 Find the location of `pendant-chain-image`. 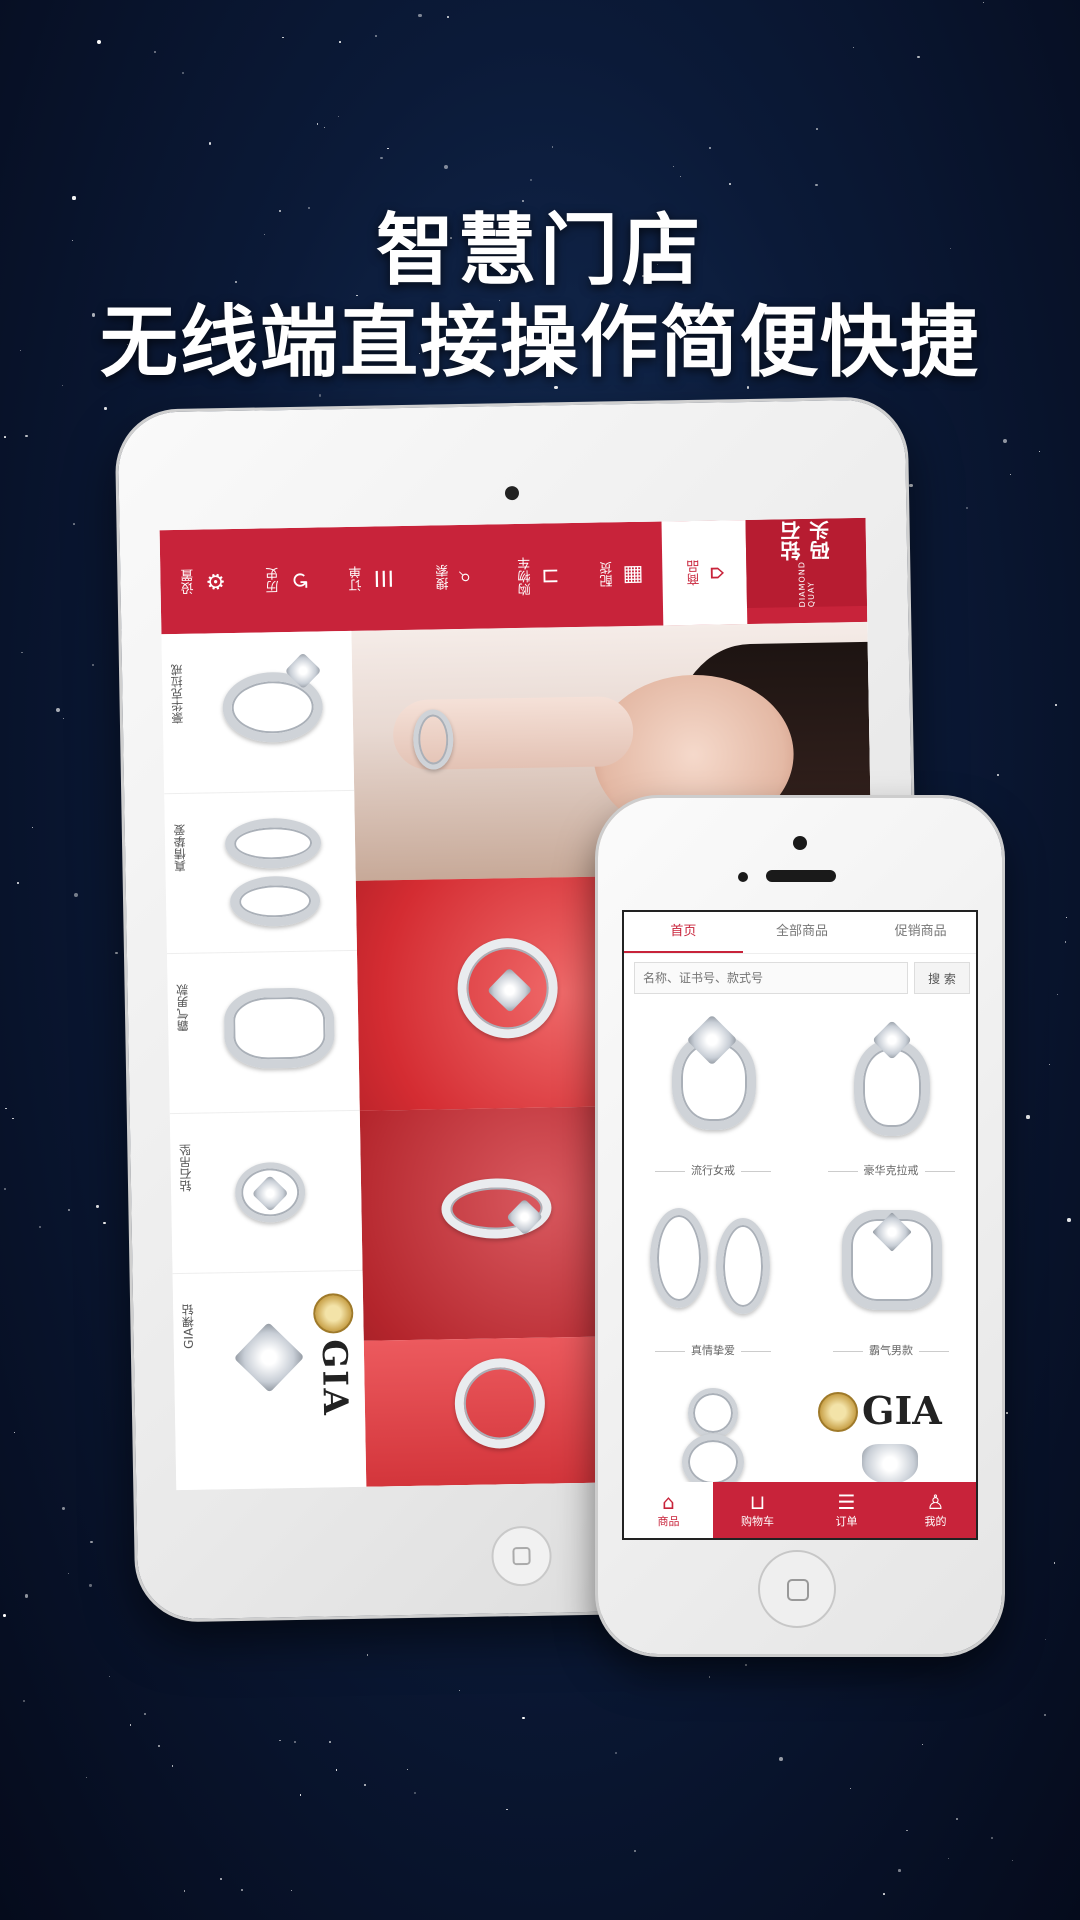

pendant-chain-image is located at coordinates (713, 1413).